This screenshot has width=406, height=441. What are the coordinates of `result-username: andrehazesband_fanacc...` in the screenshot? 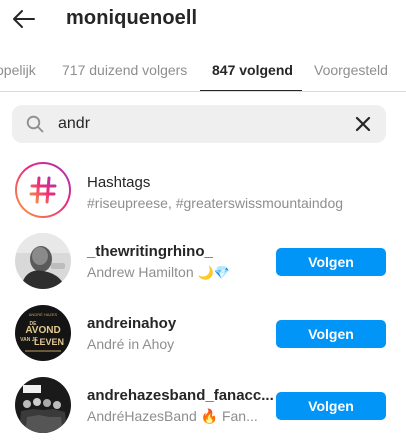 It's located at (180, 395).